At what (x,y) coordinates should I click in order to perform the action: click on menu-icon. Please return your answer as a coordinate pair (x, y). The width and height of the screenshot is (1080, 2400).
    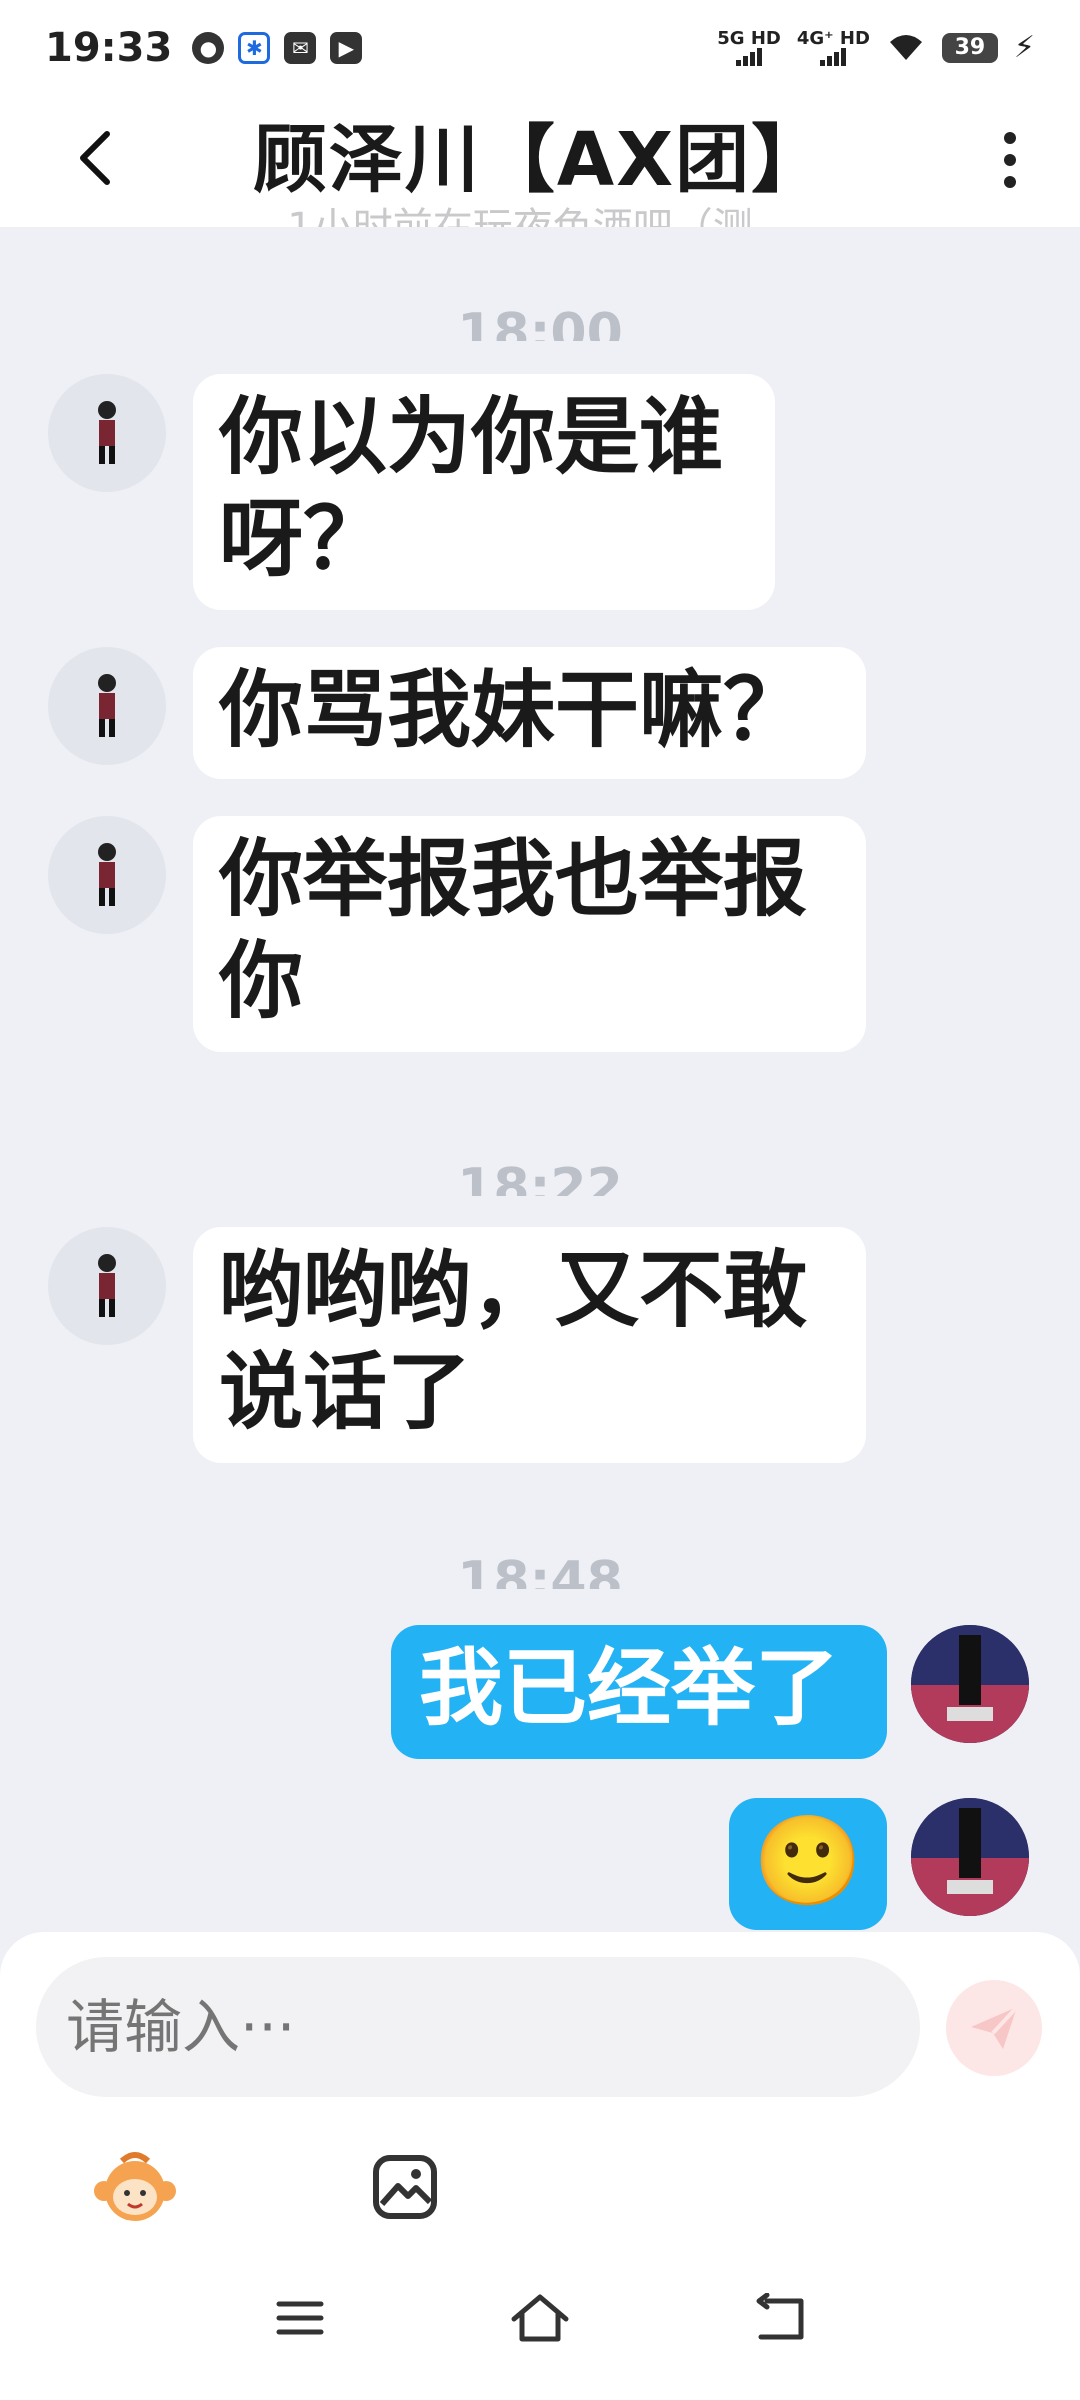
    Looking at the image, I should click on (300, 2318).